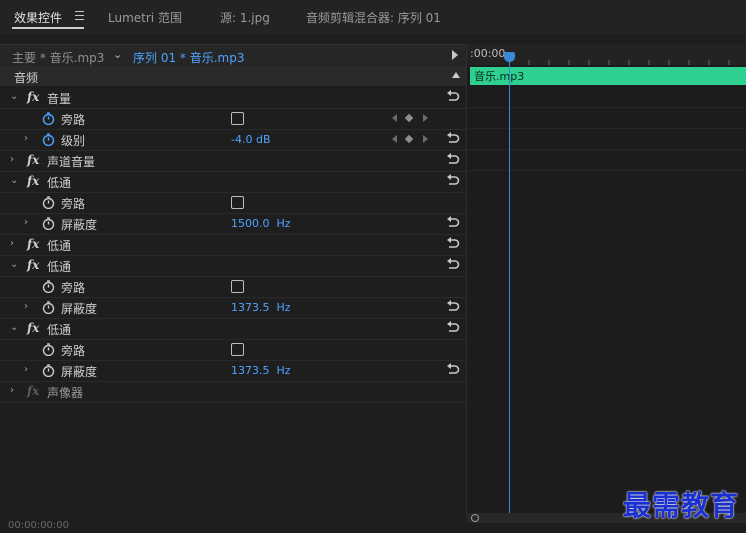  I want to click on tab-effect-controls: 效果控件, so click(38, 17).